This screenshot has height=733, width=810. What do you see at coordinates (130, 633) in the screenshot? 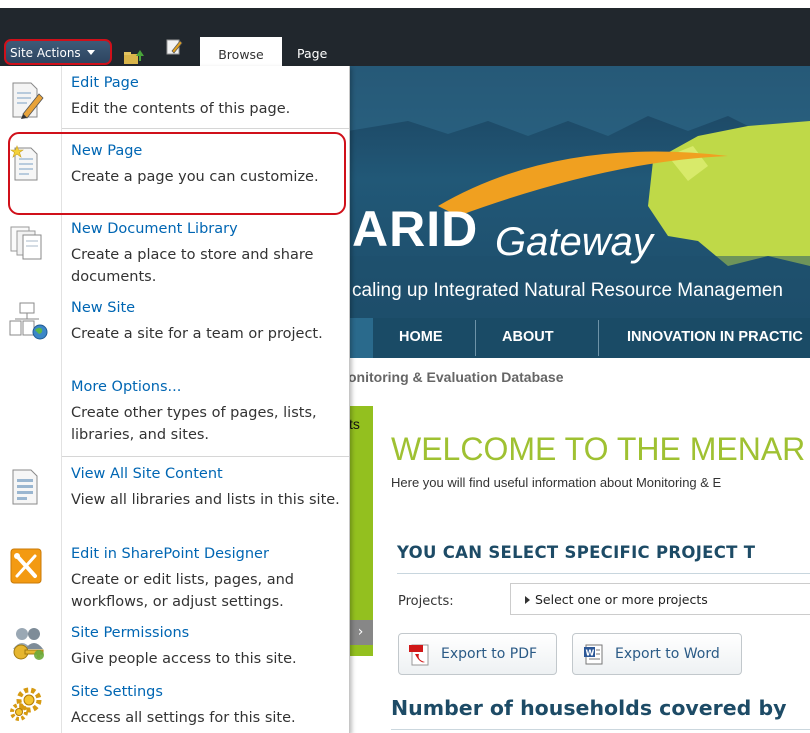
I see `menu-item-title: Site Permissions` at bounding box center [130, 633].